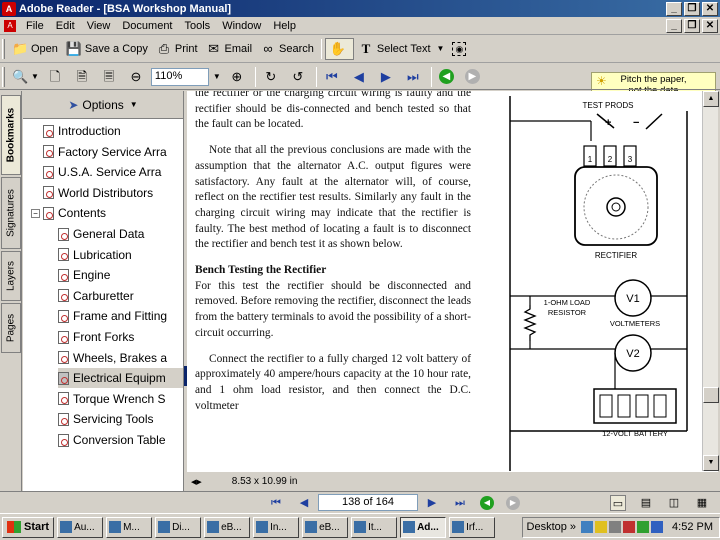 The height and width of the screenshot is (540, 720). Describe the element at coordinates (513, 502) in the screenshot. I see `forward-view-nav-button: ▶` at that location.